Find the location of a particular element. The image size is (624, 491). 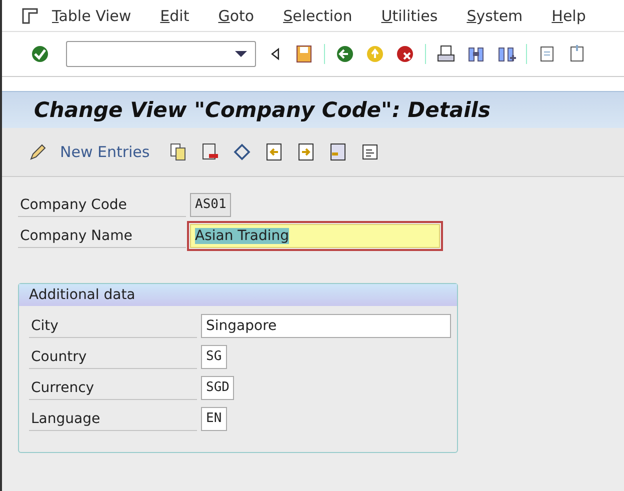

next-entry-icon is located at coordinates (306, 152).